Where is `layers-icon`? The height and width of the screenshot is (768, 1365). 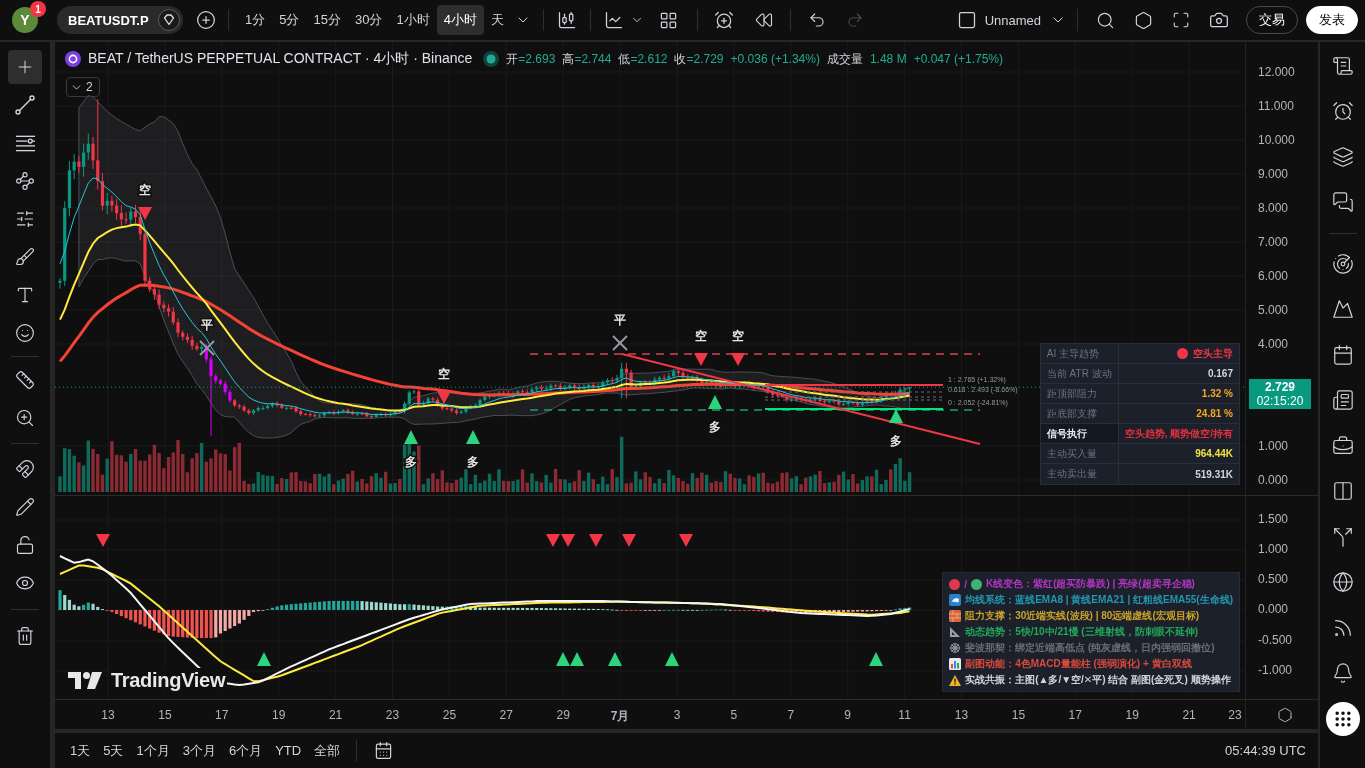
layers-icon is located at coordinates (1342, 156).